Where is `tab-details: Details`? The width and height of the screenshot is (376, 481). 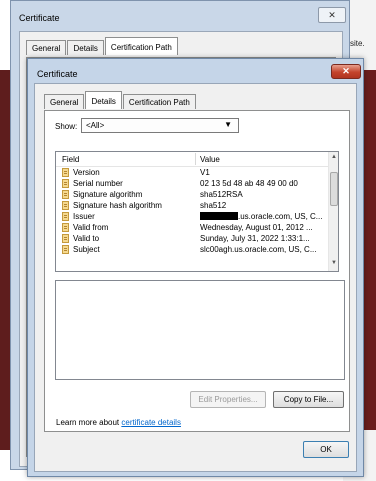
tab-details: Details is located at coordinates (103, 100).